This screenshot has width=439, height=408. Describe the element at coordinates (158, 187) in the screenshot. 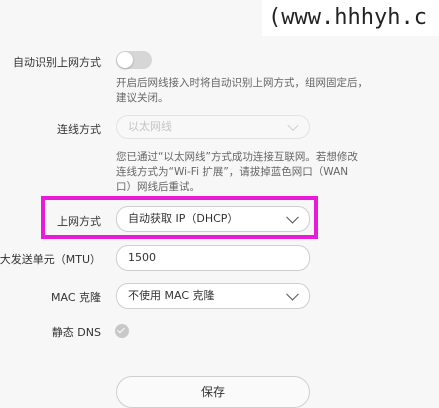

I see `connection-hint-3: 口）网线后重试。` at that location.